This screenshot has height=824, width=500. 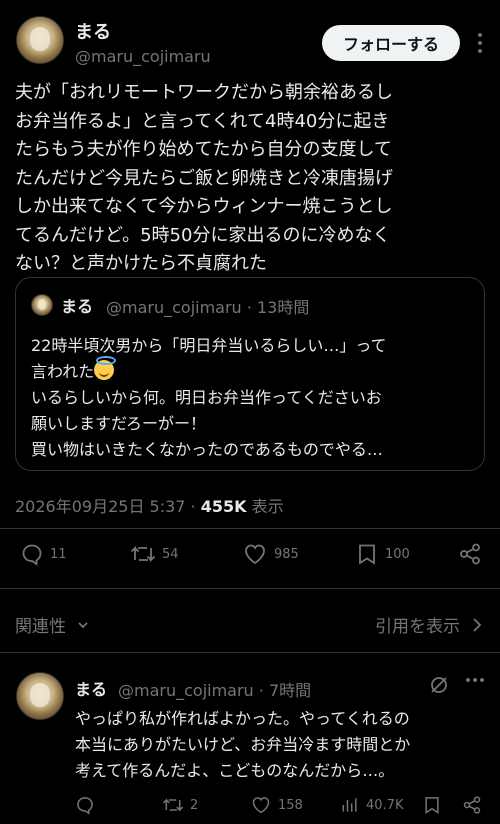 I want to click on repost-count: 54, so click(x=170, y=554).